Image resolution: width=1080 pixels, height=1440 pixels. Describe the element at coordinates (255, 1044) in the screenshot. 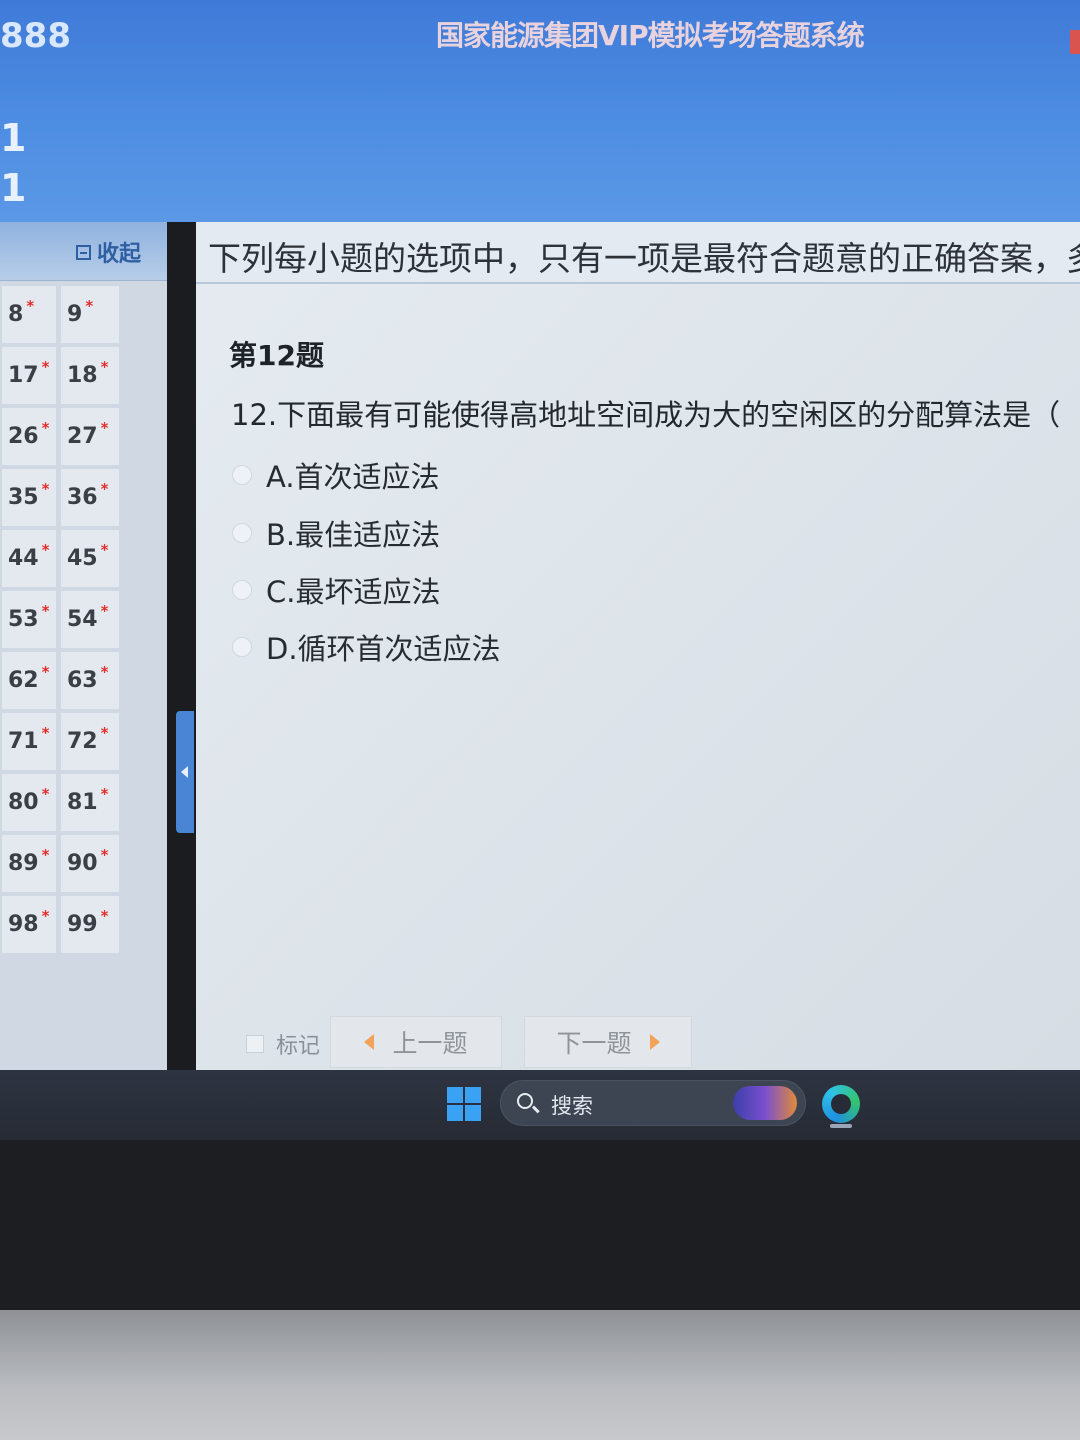

I see `checkbox-box` at that location.